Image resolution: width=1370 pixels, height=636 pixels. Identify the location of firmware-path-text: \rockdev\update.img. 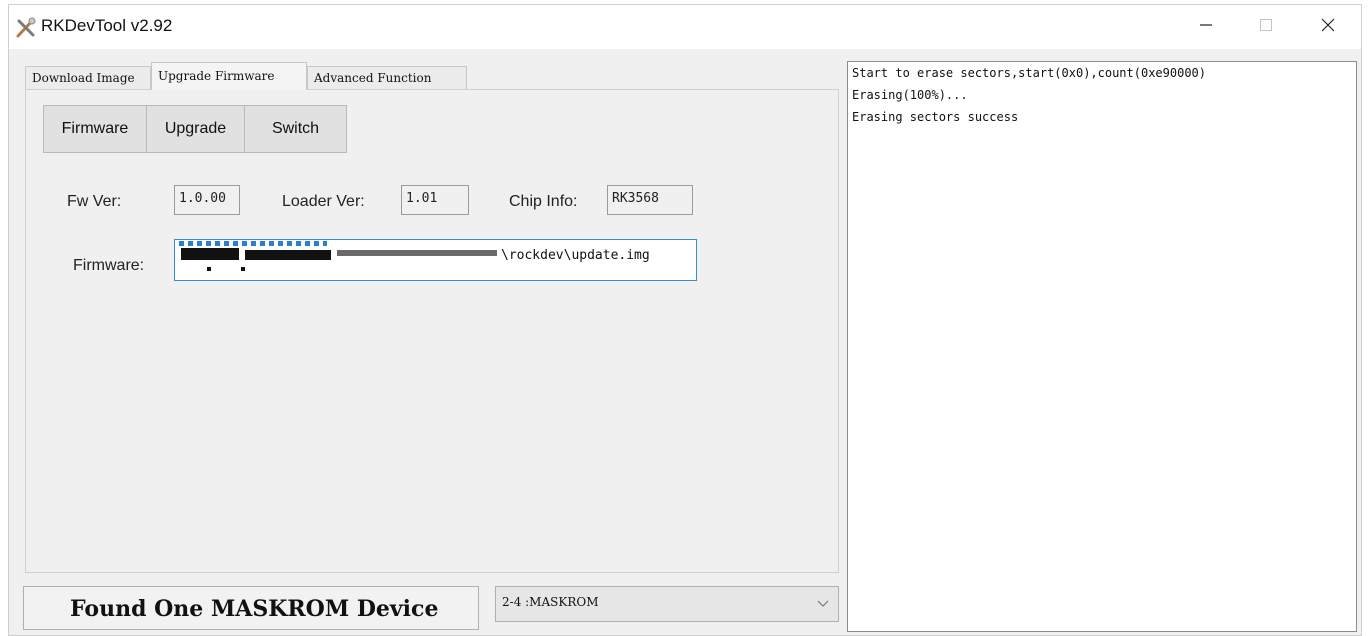
(575, 255).